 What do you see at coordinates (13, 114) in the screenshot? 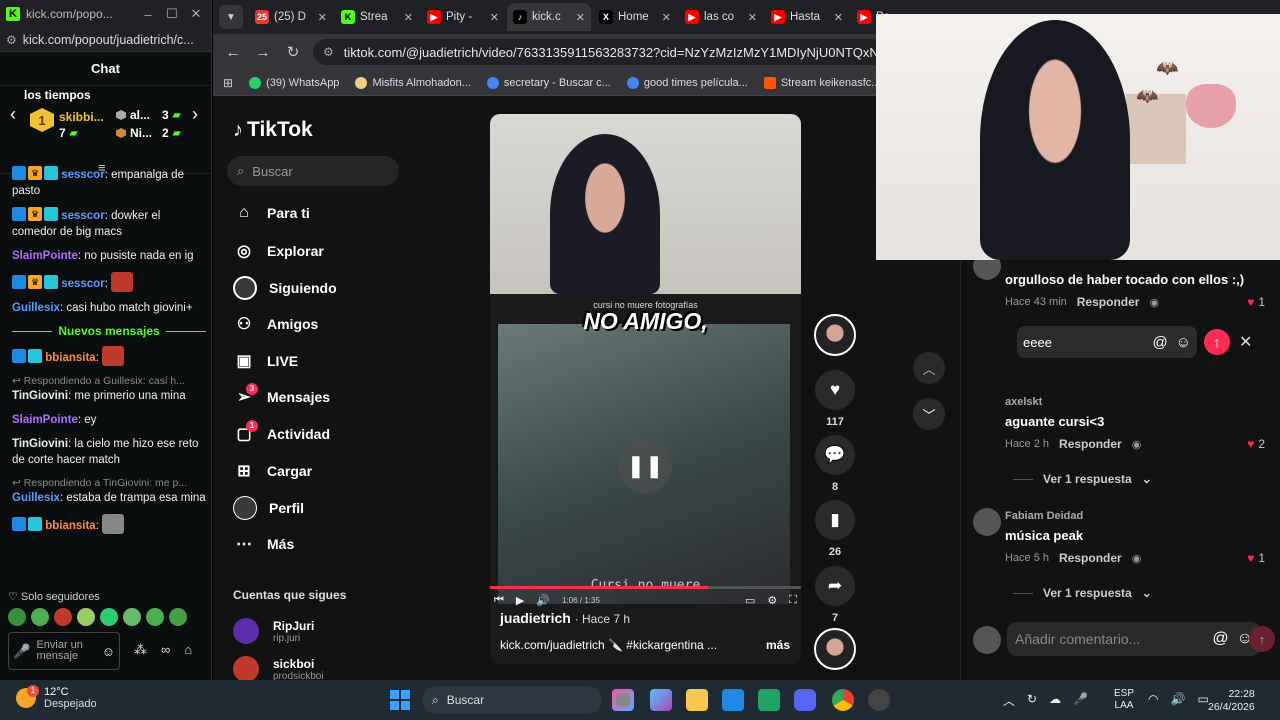
I see `chevron-left-icon: ‹` at bounding box center [13, 114].